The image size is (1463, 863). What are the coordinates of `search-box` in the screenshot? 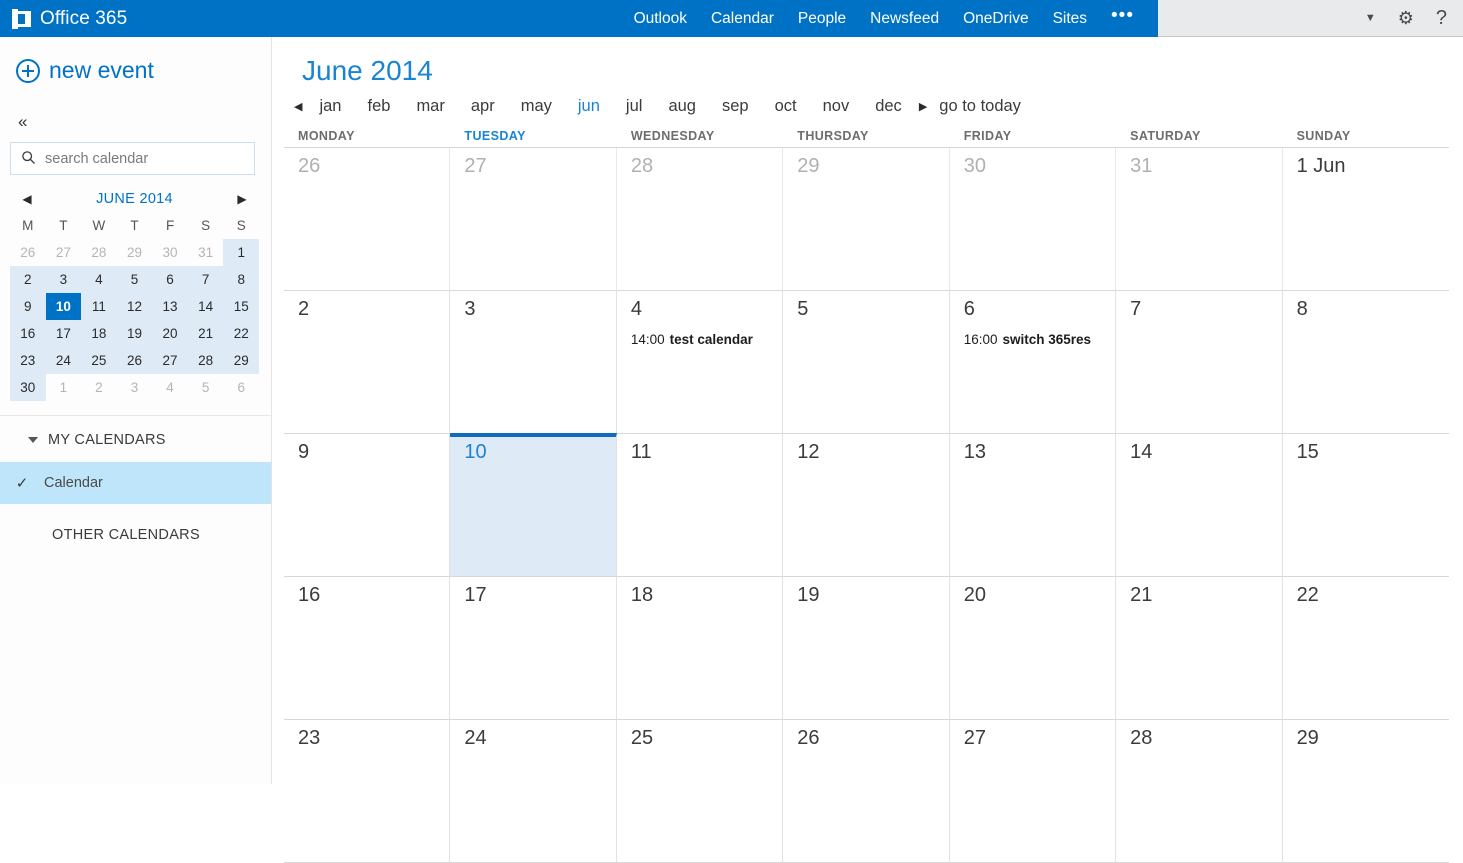 It's located at (132, 158).